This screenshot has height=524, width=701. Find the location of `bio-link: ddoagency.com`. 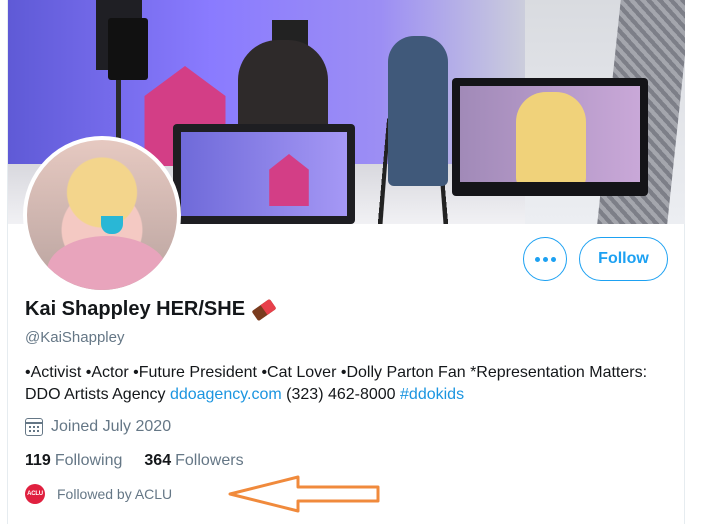

bio-link: ddoagency.com is located at coordinates (226, 394).